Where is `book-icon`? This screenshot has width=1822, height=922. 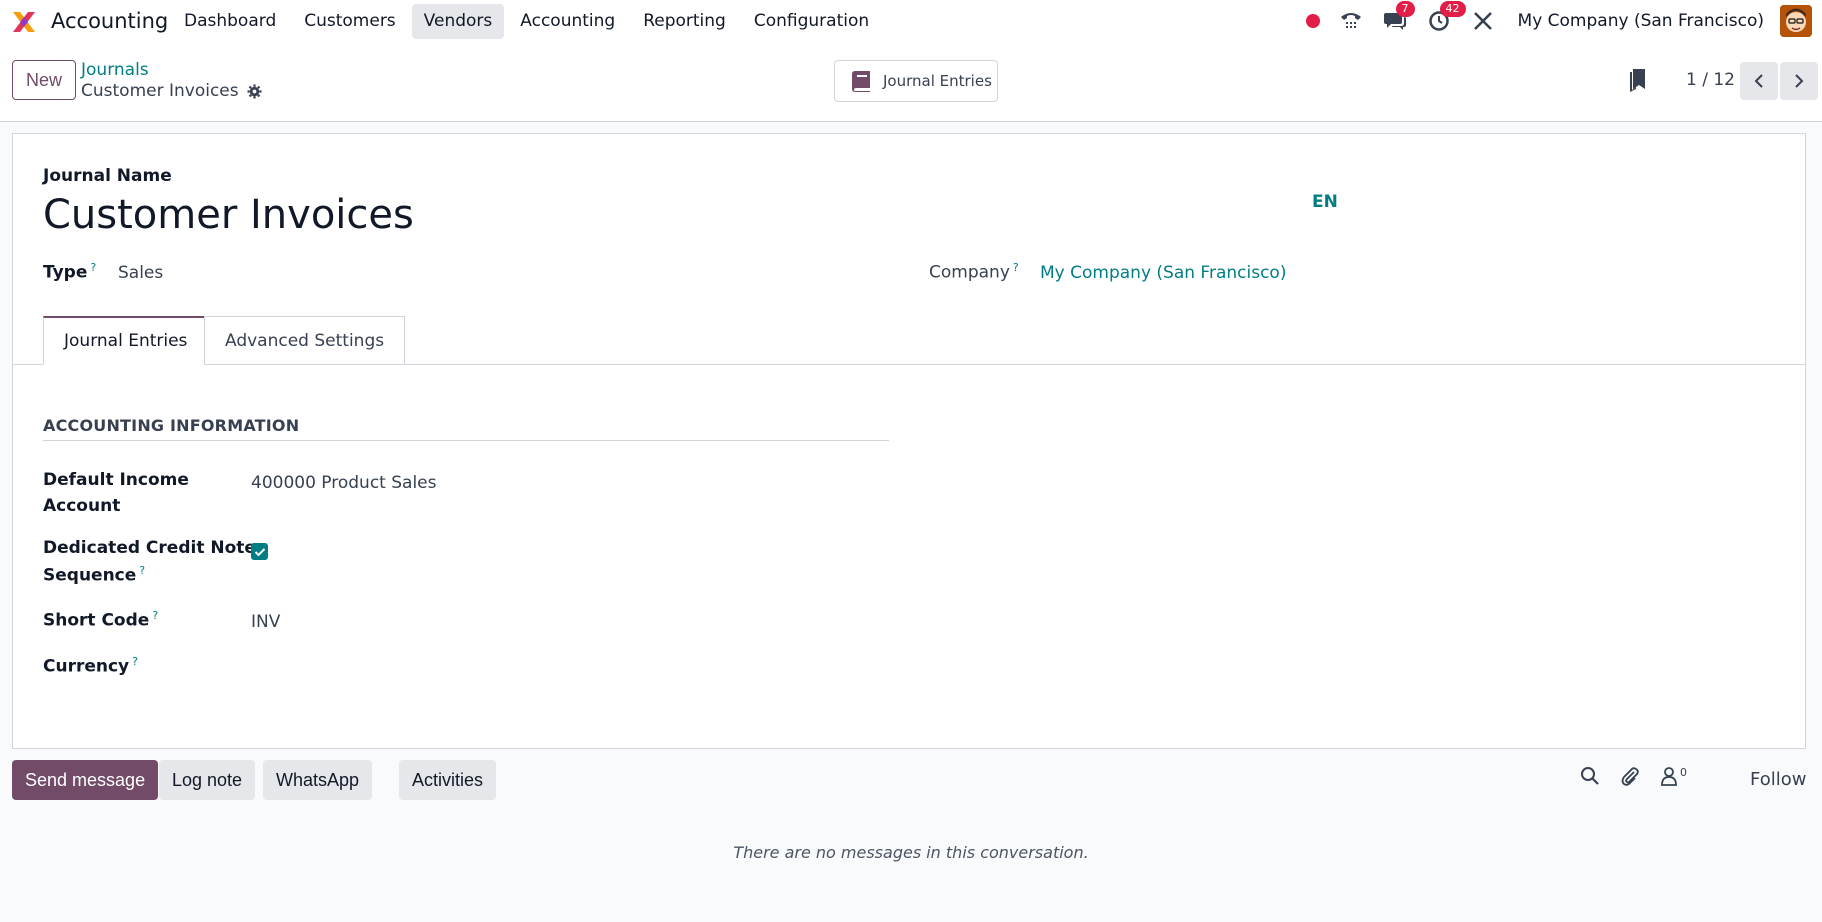 book-icon is located at coordinates (861, 81).